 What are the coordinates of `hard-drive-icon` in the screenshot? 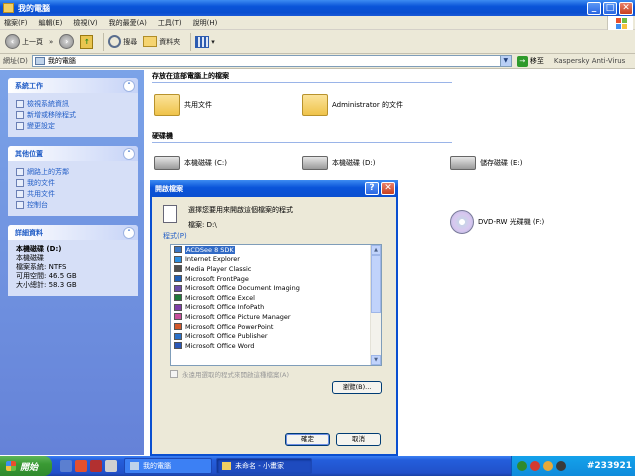 It's located at (167, 163).